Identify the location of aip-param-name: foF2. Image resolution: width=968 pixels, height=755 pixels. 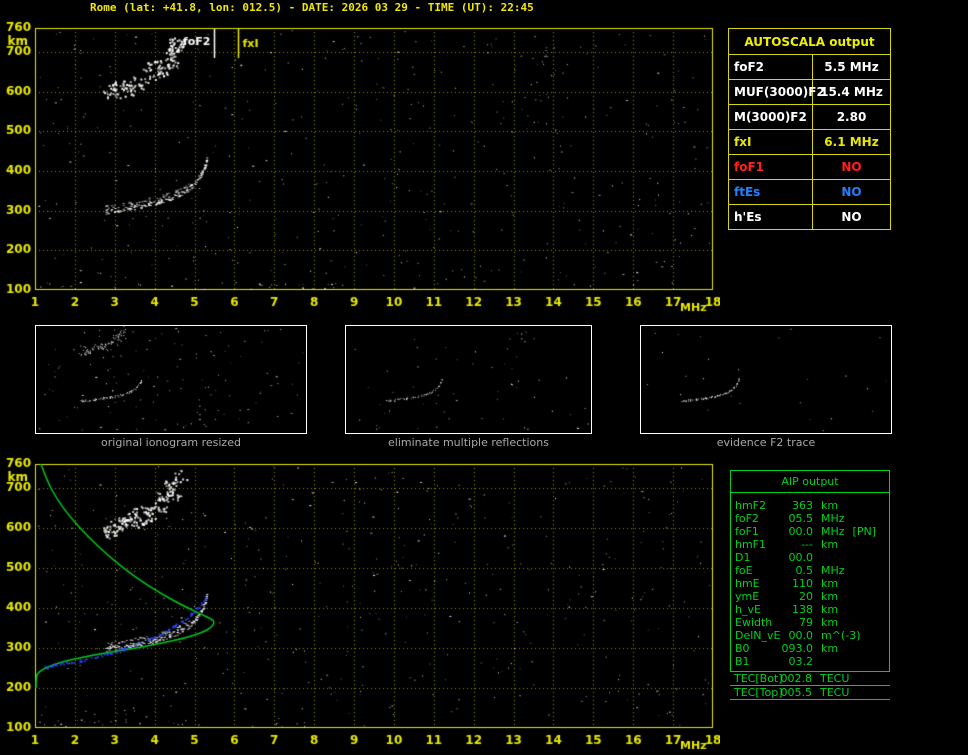
(747, 518).